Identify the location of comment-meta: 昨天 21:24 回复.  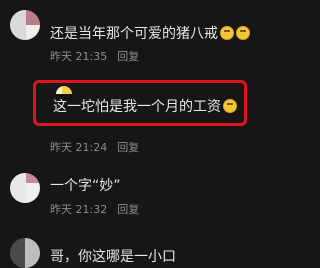
(94, 147).